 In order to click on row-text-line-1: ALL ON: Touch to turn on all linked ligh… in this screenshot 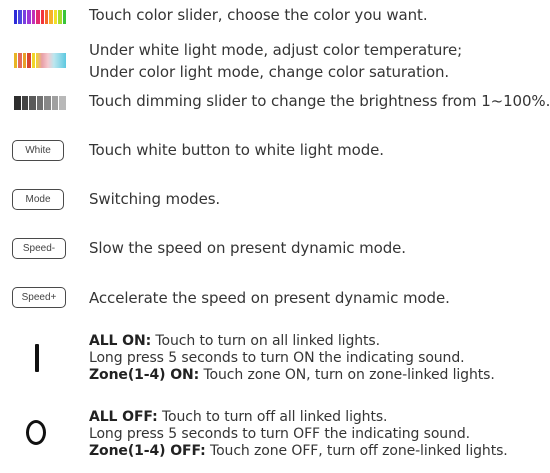, I will do `click(234, 341)`.